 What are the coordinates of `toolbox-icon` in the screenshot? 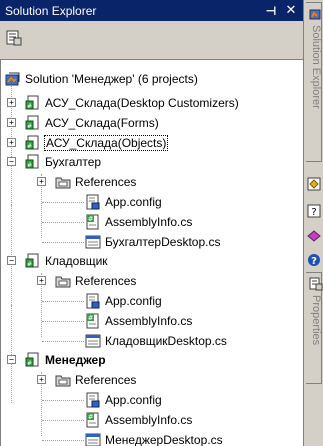 It's located at (314, 235).